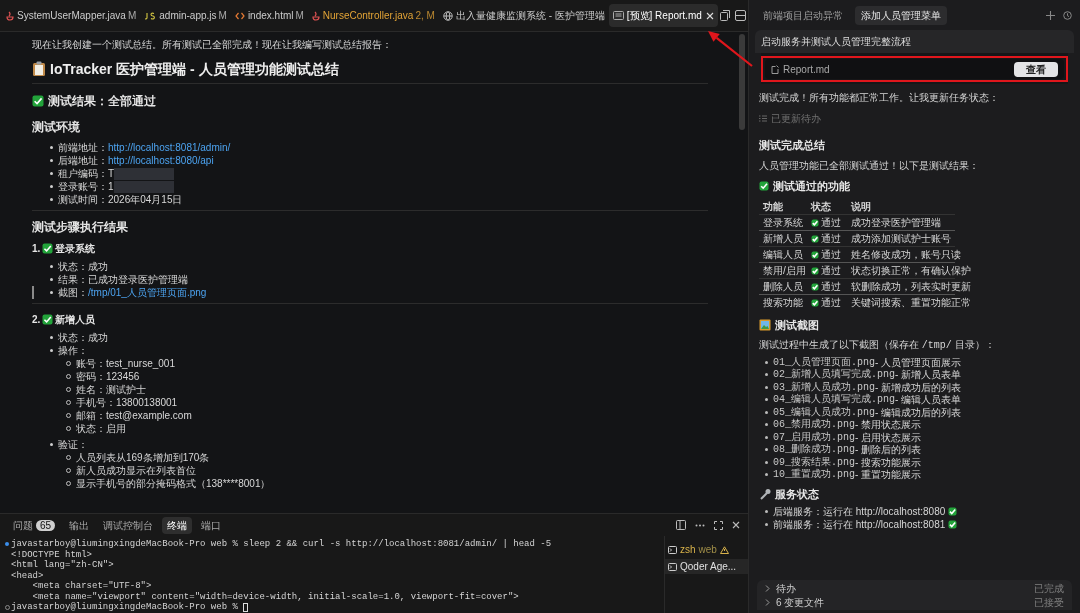 The width and height of the screenshot is (1080, 613). What do you see at coordinates (83, 186) in the screenshot?
I see `list-label: 登录账号：` at bounding box center [83, 186].